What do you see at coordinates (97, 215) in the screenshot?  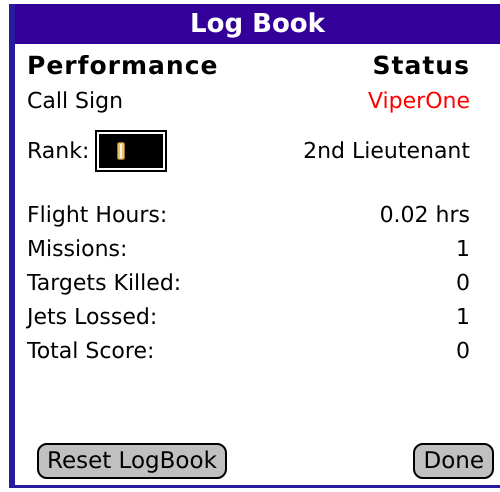 I see `stat-label: Flight Hours:` at bounding box center [97, 215].